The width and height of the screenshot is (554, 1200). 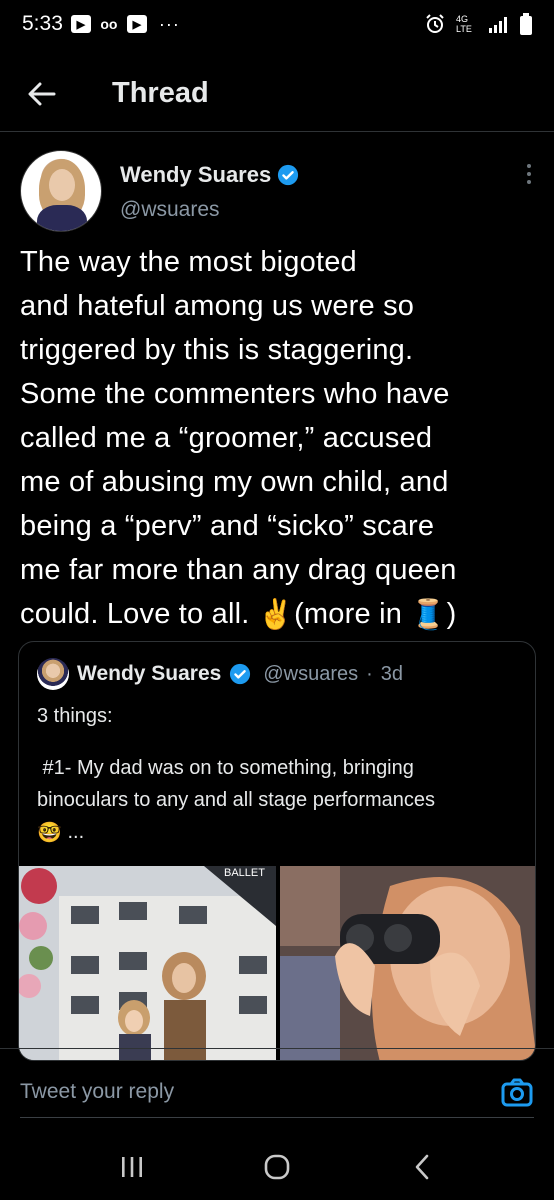 What do you see at coordinates (226, 438) in the screenshot?
I see `tweet-line: called me a “groomer,” accused` at bounding box center [226, 438].